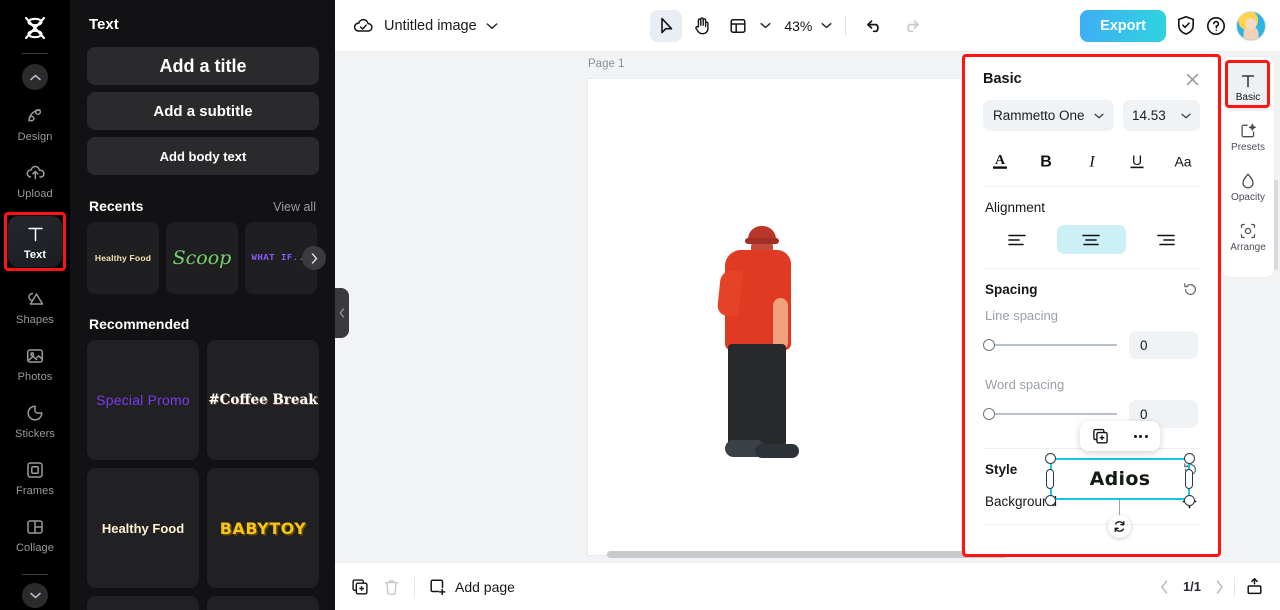 The image size is (1280, 610). I want to click on text-T-icon, so click(1248, 81).